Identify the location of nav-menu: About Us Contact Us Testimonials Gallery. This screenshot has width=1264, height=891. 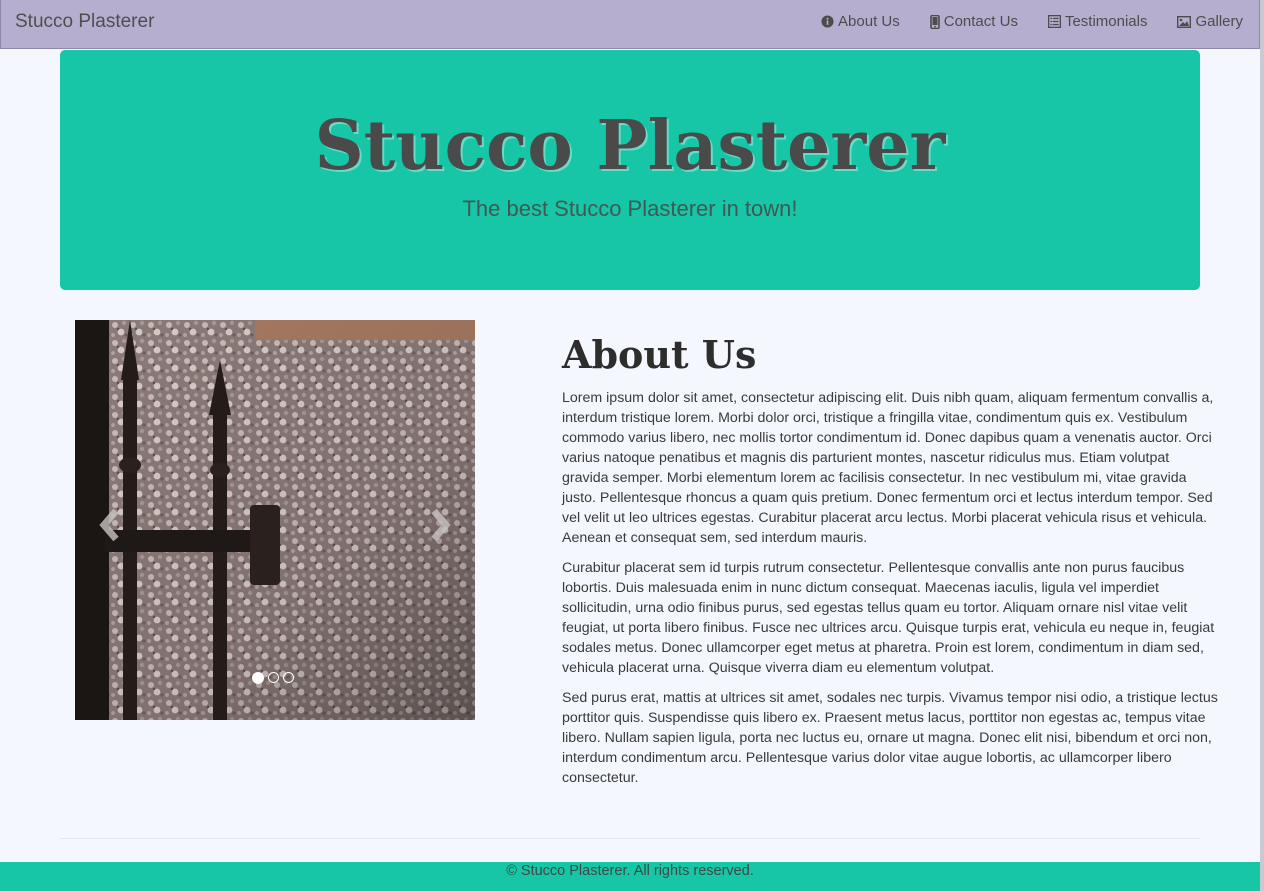
(1017, 21).